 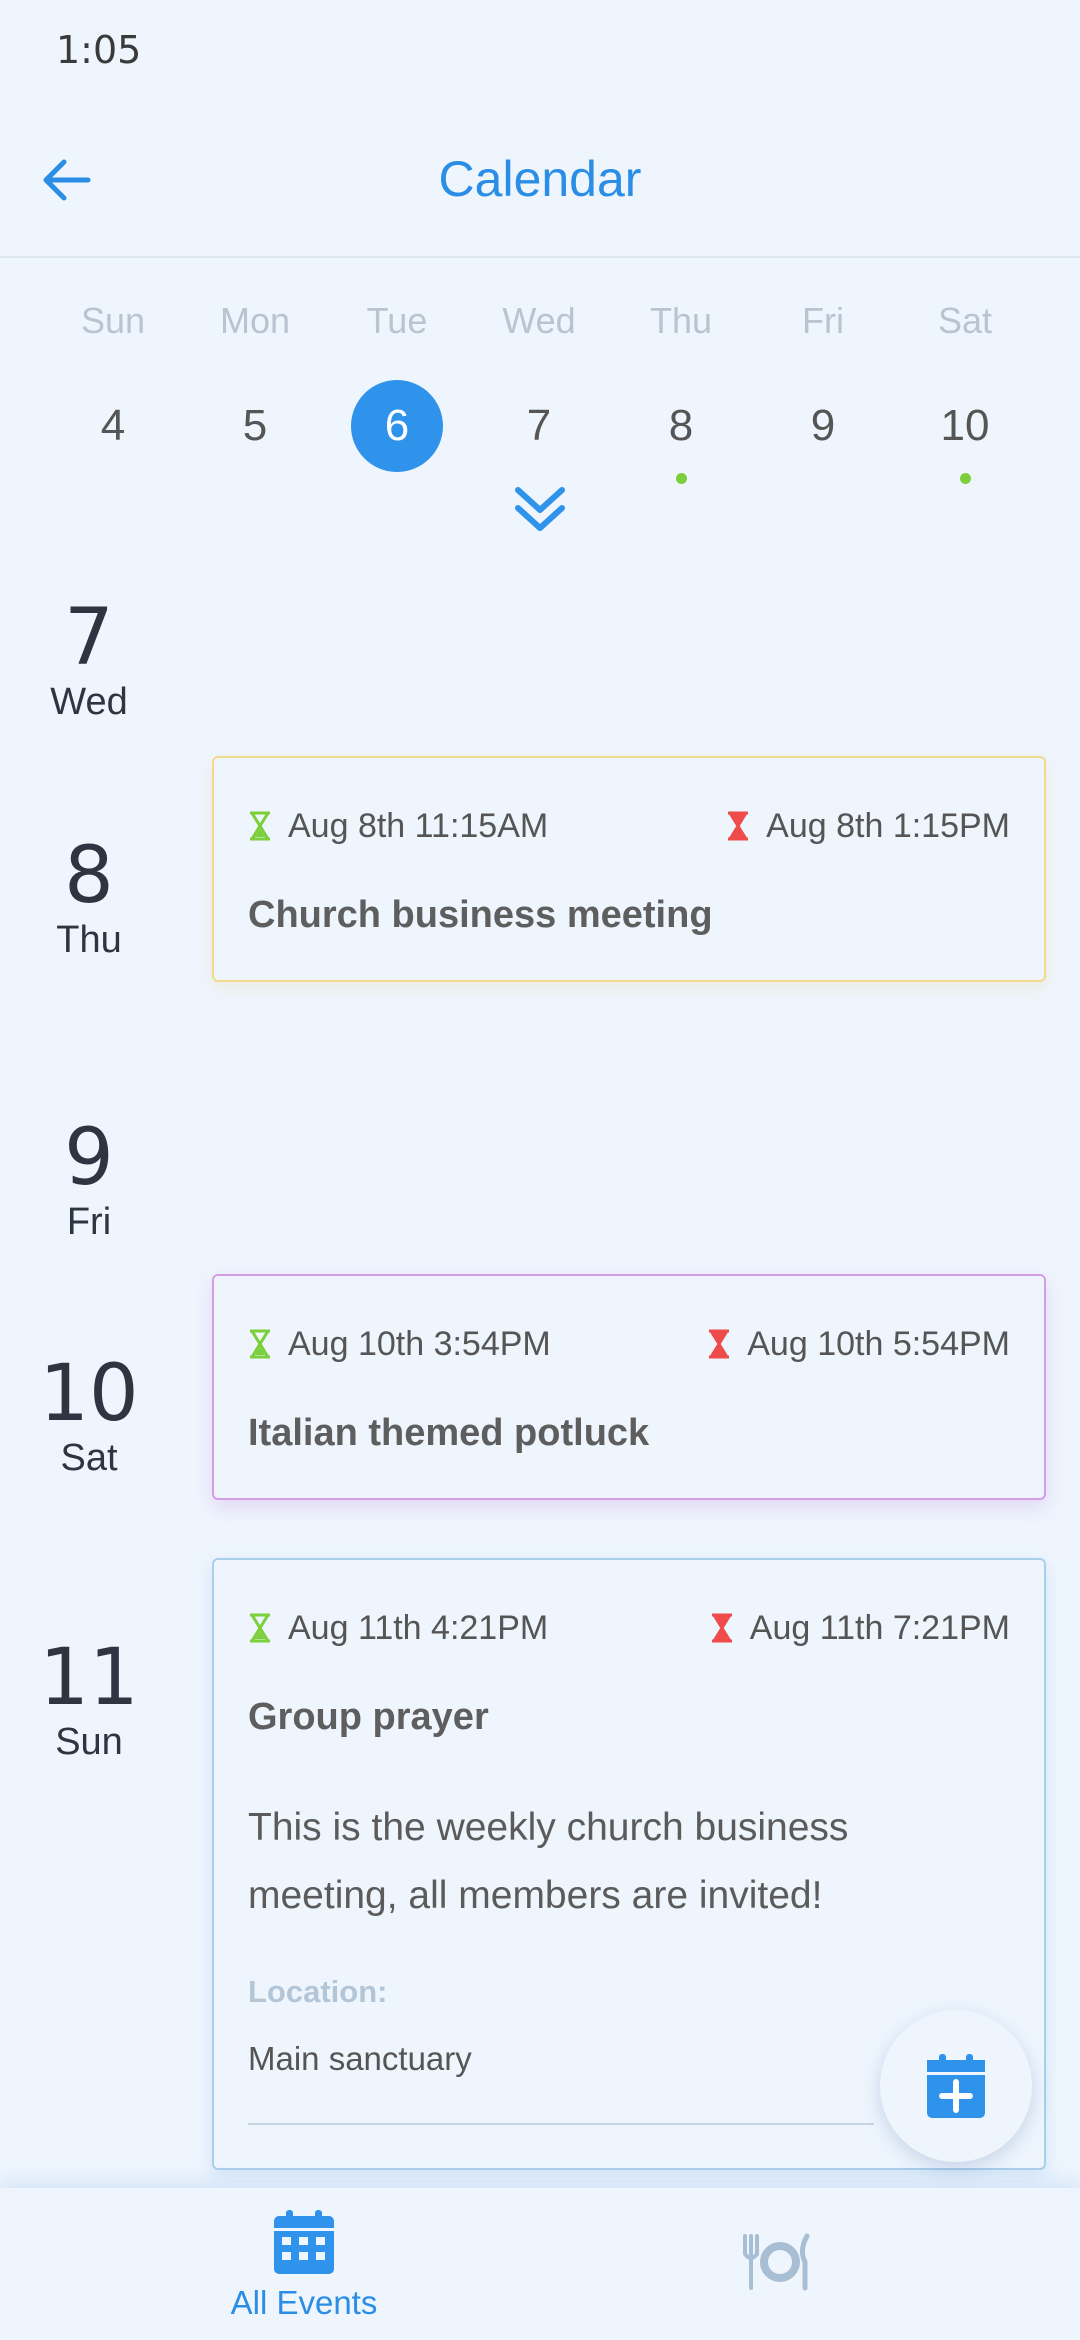 What do you see at coordinates (629, 826) in the screenshot?
I see `event-time-row: Aug 8th 11:15AM Aug 8th 1:15PM` at bounding box center [629, 826].